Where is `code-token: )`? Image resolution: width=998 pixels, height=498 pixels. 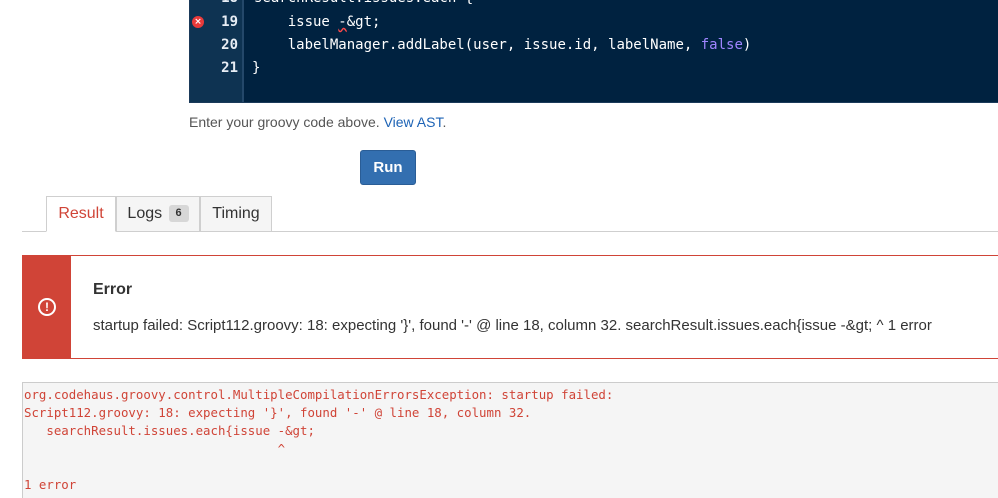 code-token: ) is located at coordinates (747, 45).